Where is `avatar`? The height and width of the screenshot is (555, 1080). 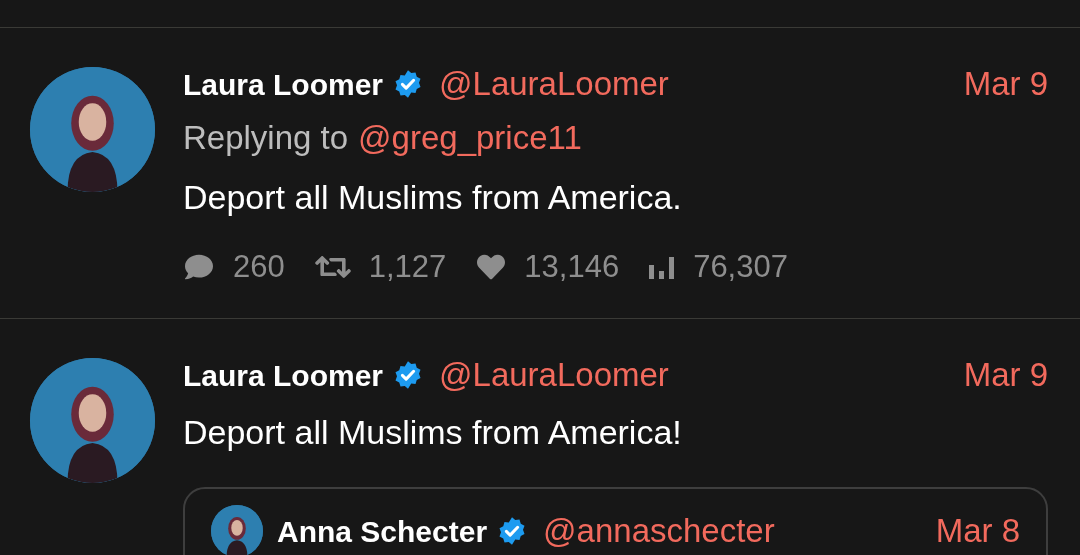 avatar is located at coordinates (237, 530).